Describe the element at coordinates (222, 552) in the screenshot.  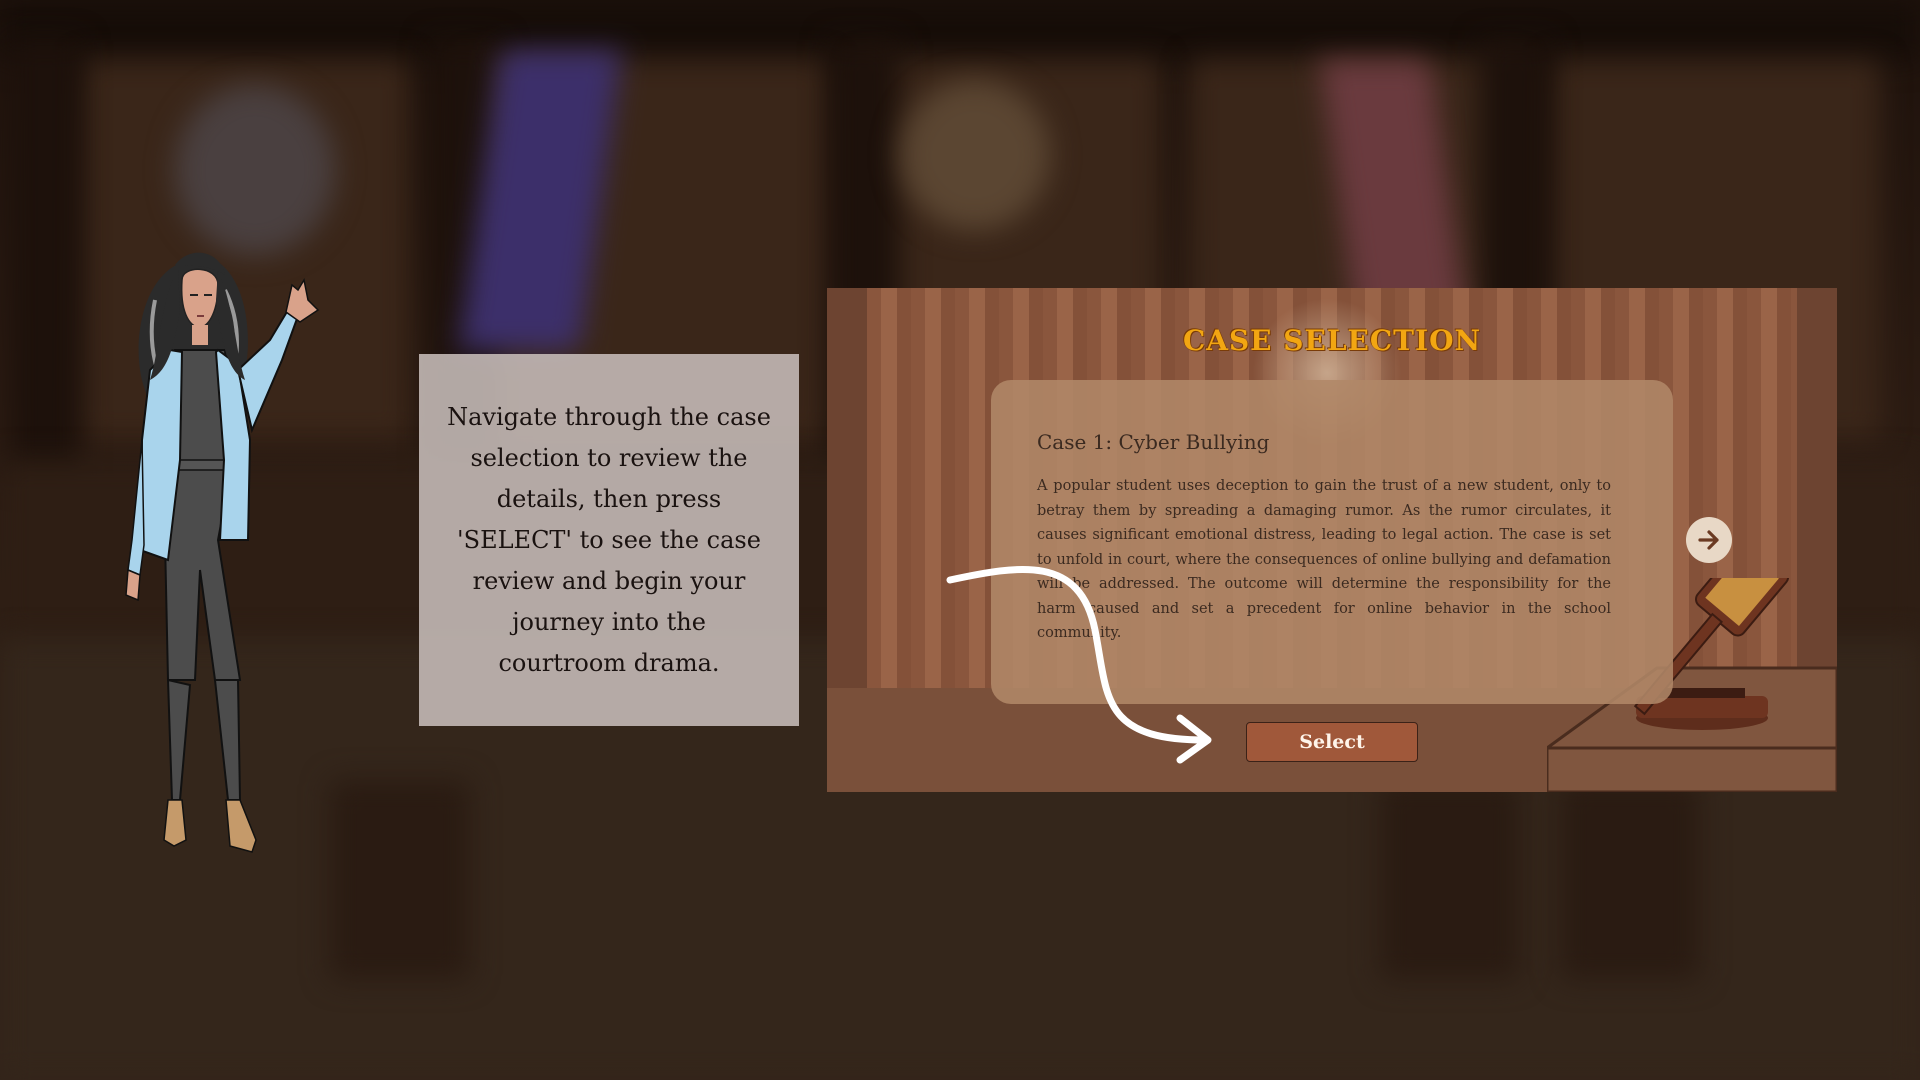
I see `lawyer-character` at that location.